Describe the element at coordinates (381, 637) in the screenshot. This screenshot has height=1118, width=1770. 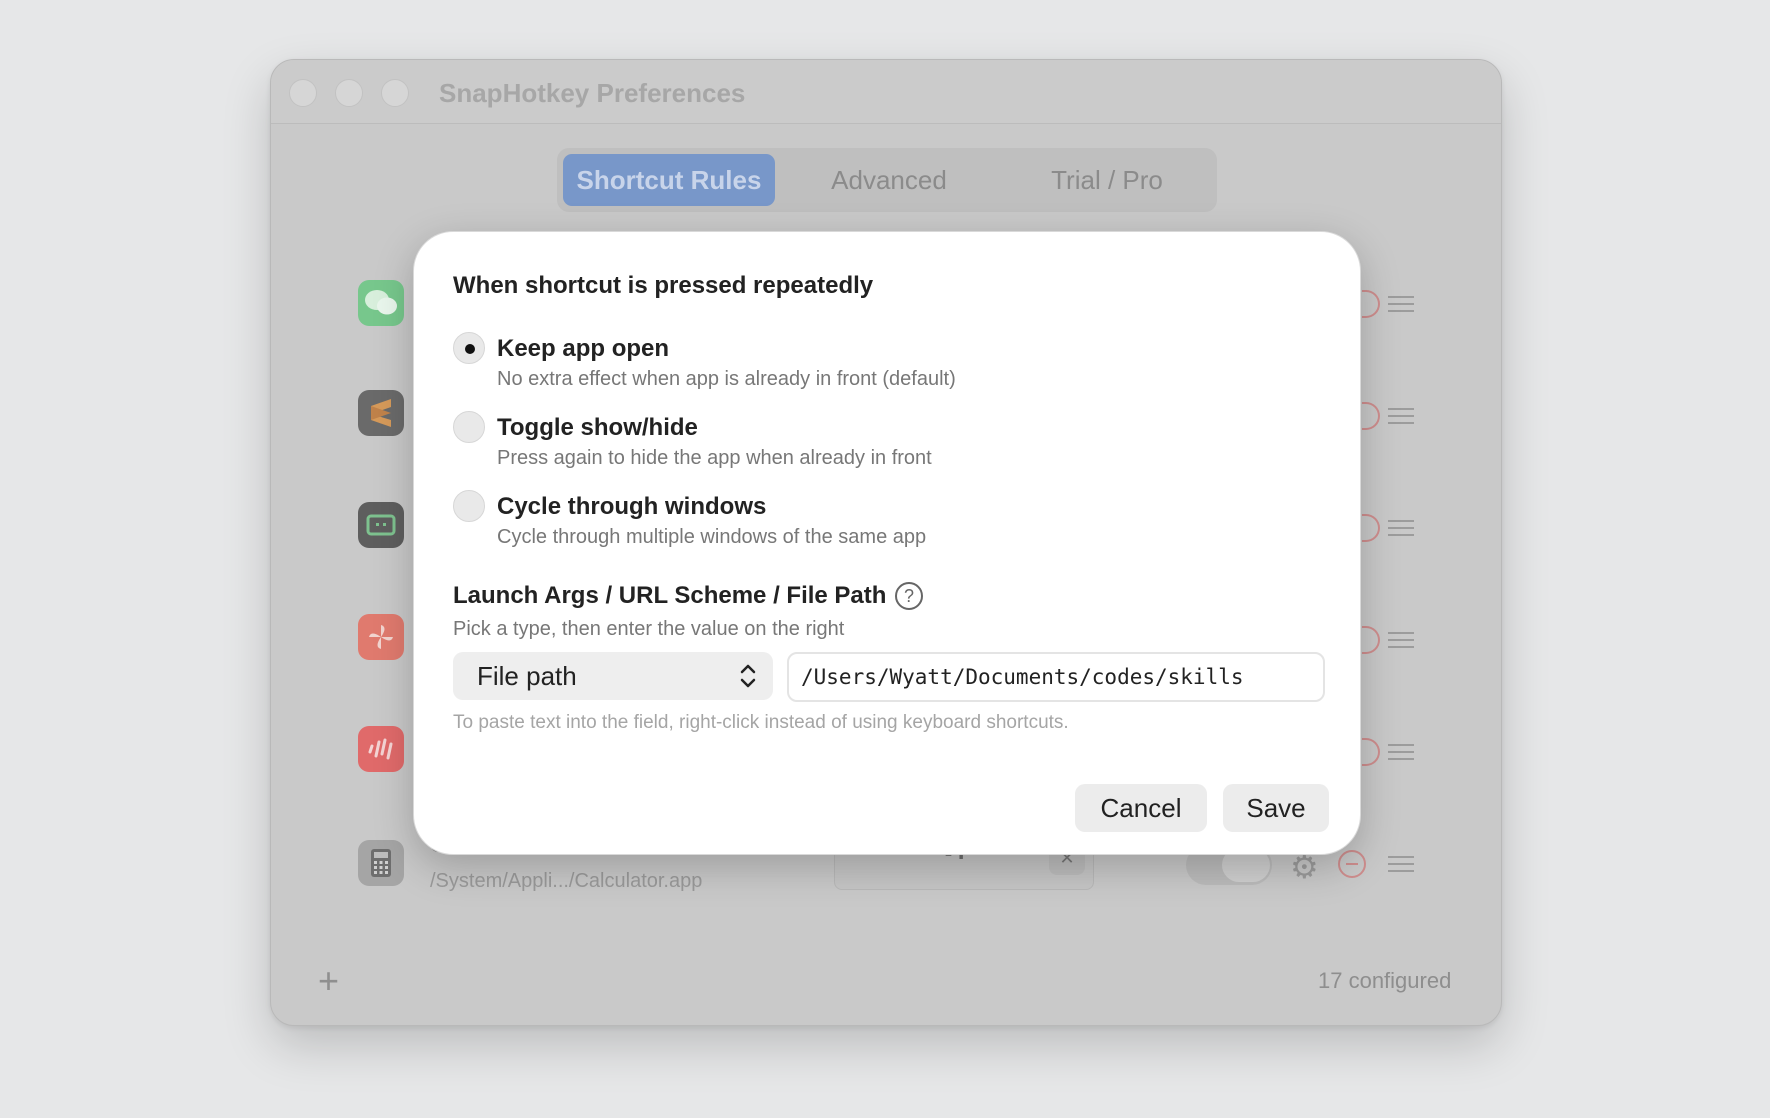
I see `pinwheel-app-icon` at that location.